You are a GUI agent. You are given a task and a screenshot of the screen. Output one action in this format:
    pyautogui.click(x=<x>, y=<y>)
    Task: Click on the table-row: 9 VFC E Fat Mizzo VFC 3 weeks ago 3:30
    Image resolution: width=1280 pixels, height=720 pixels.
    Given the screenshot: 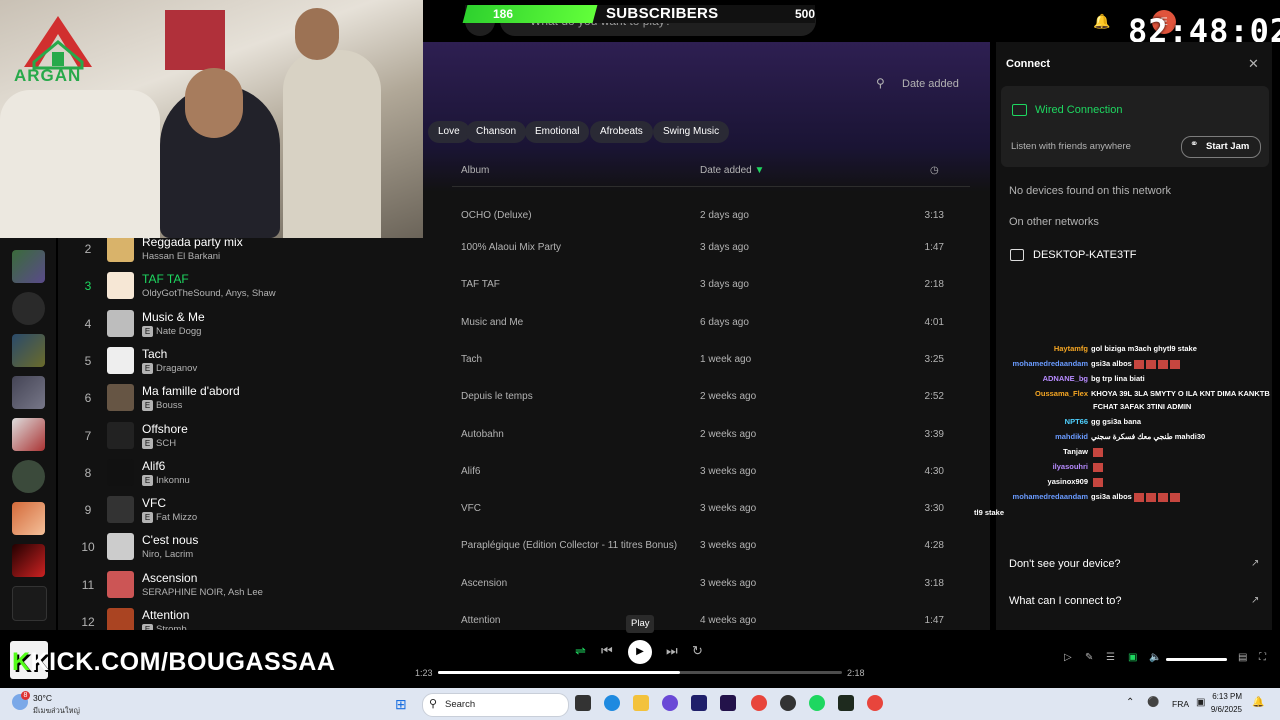 What is the action you would take?
    pyautogui.click(x=520, y=510)
    